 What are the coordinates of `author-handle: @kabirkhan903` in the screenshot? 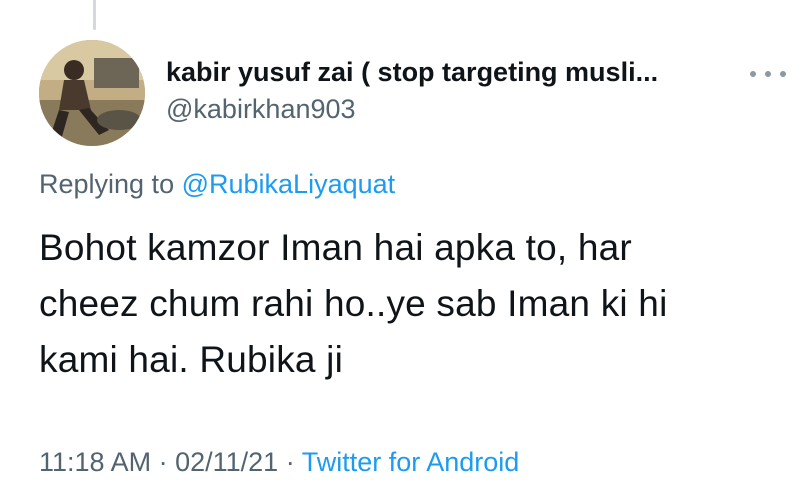 It's located at (466, 109).